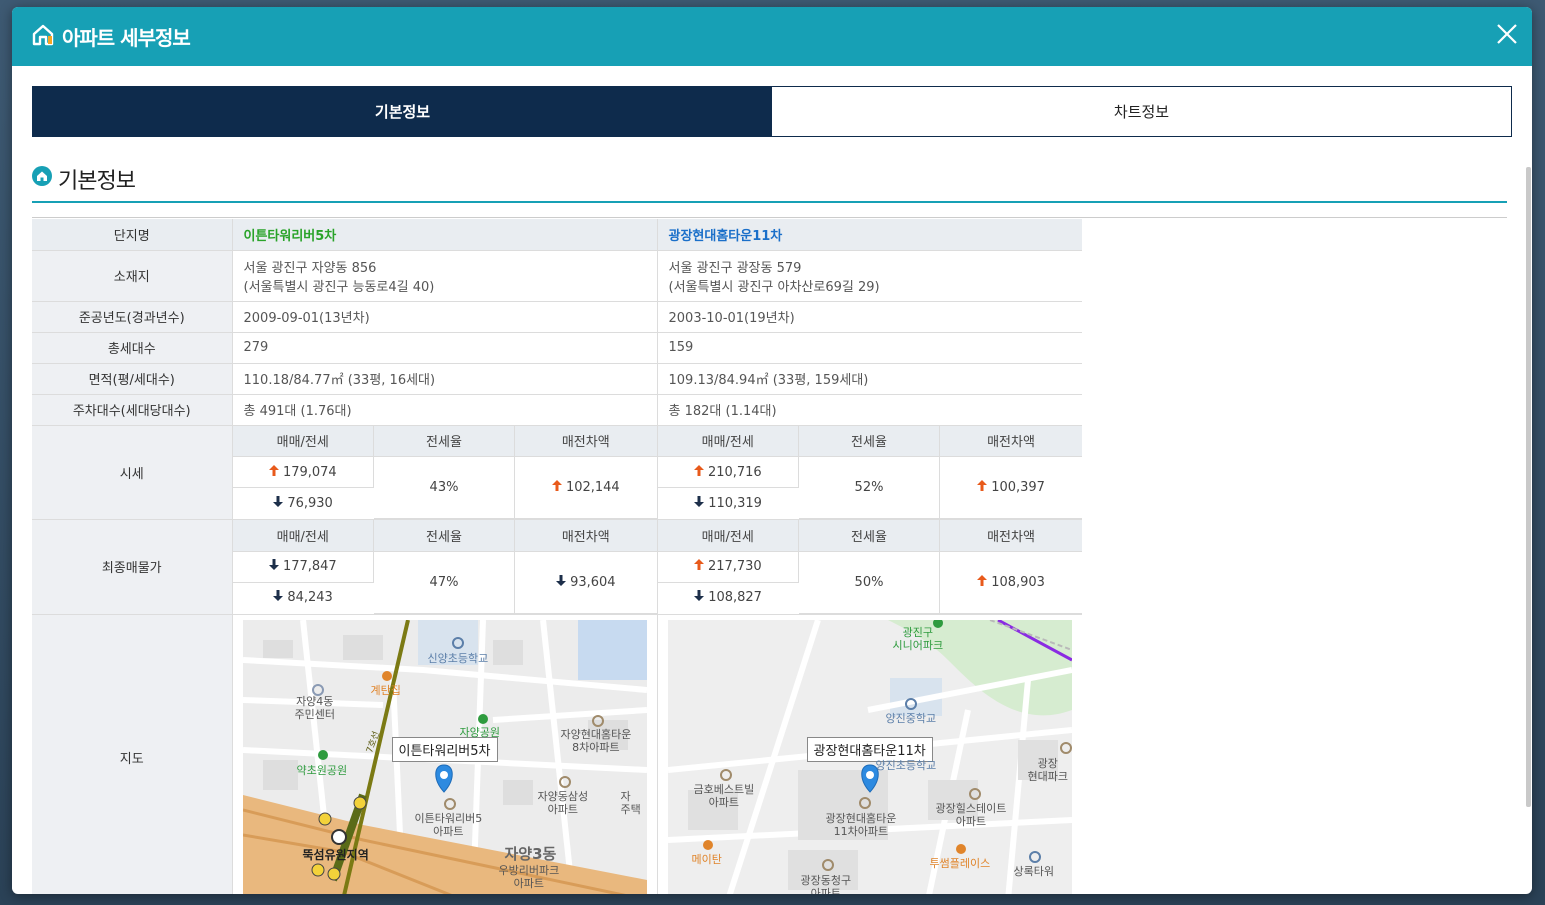 This screenshot has width=1545, height=905. I want to click on map-label: 우방리버파크 아파트, so click(529, 876).